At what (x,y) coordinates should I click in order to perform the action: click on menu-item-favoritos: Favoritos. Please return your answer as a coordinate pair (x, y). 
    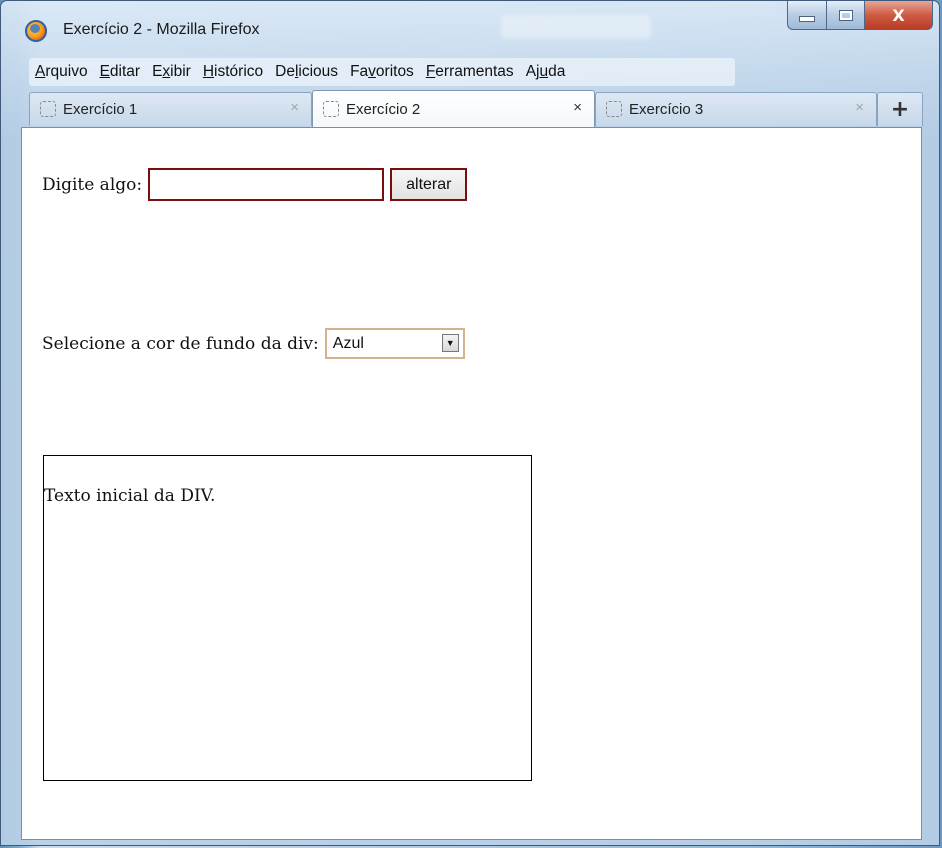
    Looking at the image, I should click on (382, 72).